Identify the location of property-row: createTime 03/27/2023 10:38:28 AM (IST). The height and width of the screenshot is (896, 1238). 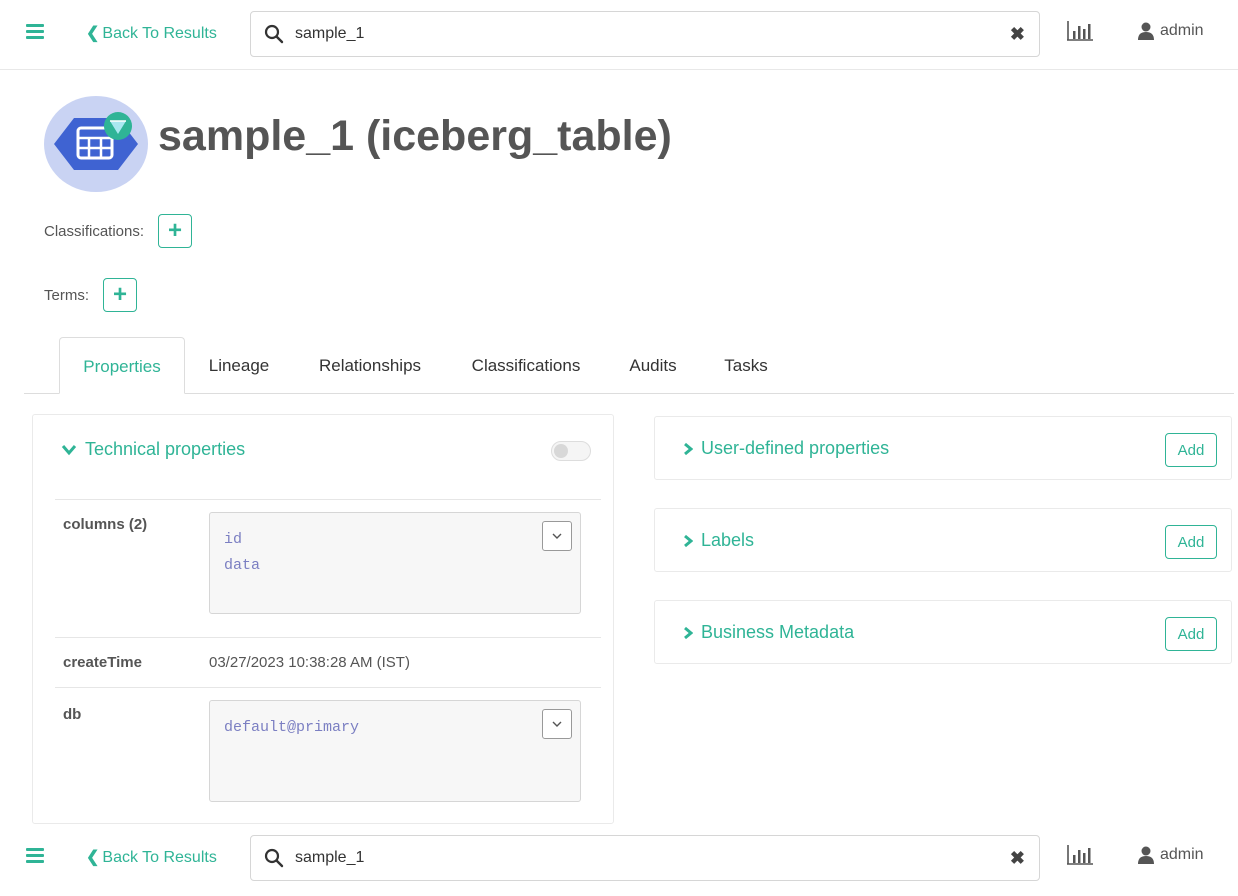
(328, 662).